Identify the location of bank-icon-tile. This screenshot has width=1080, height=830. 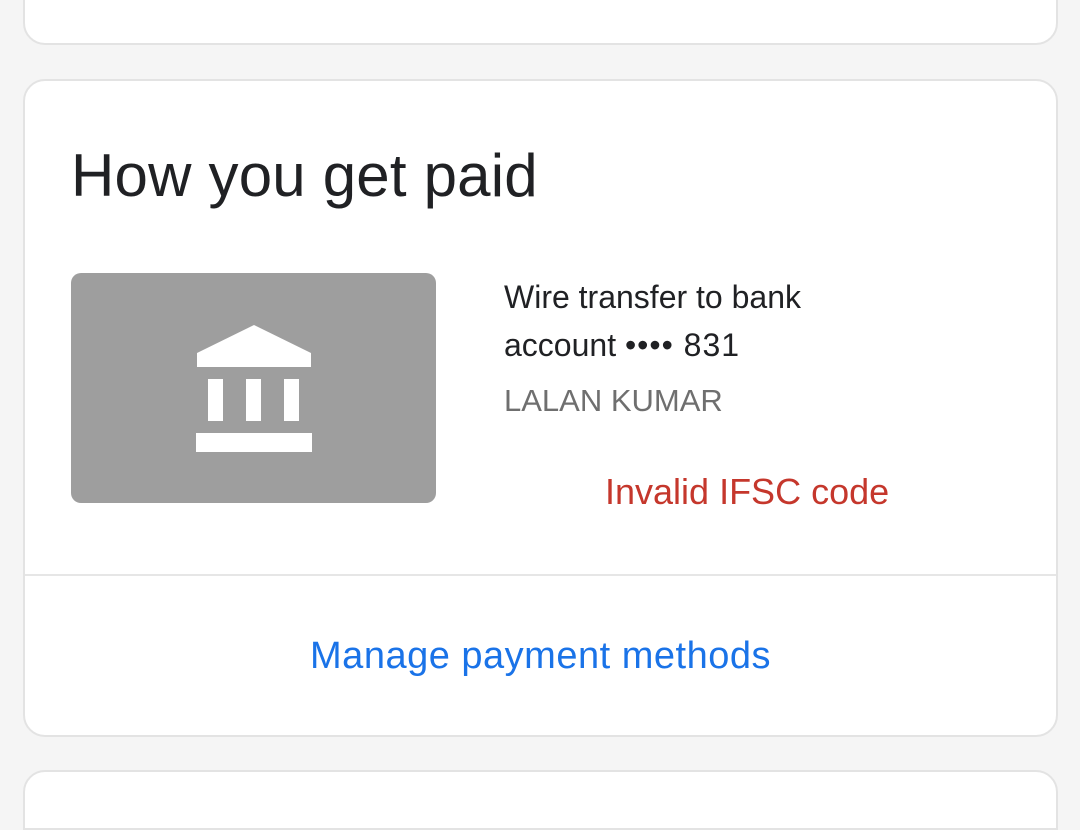
(253, 388).